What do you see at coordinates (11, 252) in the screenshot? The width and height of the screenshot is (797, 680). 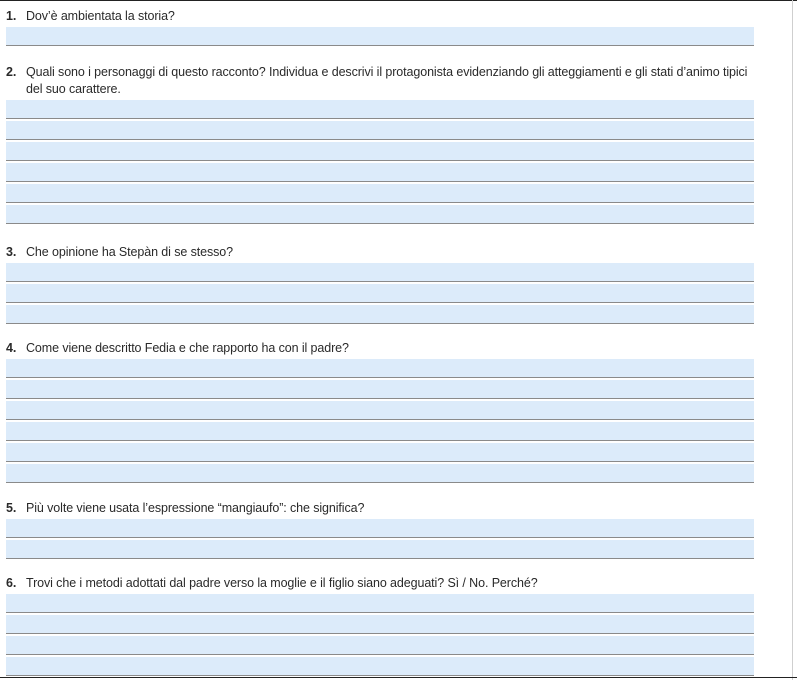 I see `question-number: 3.` at bounding box center [11, 252].